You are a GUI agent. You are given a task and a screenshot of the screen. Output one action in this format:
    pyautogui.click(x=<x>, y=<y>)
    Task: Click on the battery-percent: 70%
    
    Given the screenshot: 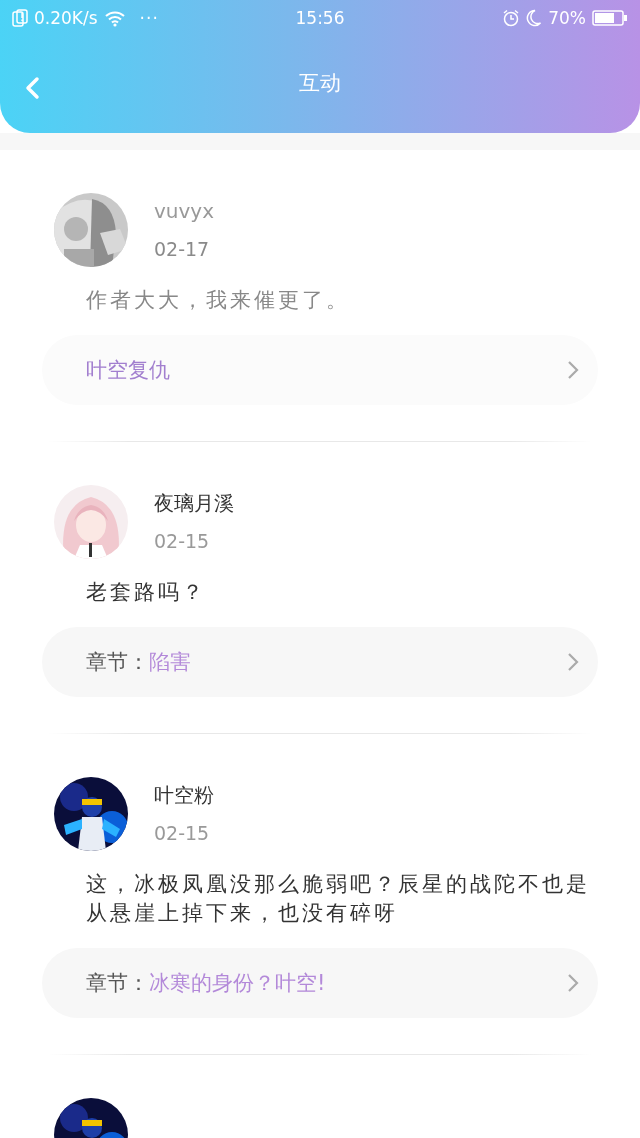 What is the action you would take?
    pyautogui.click(x=567, y=18)
    